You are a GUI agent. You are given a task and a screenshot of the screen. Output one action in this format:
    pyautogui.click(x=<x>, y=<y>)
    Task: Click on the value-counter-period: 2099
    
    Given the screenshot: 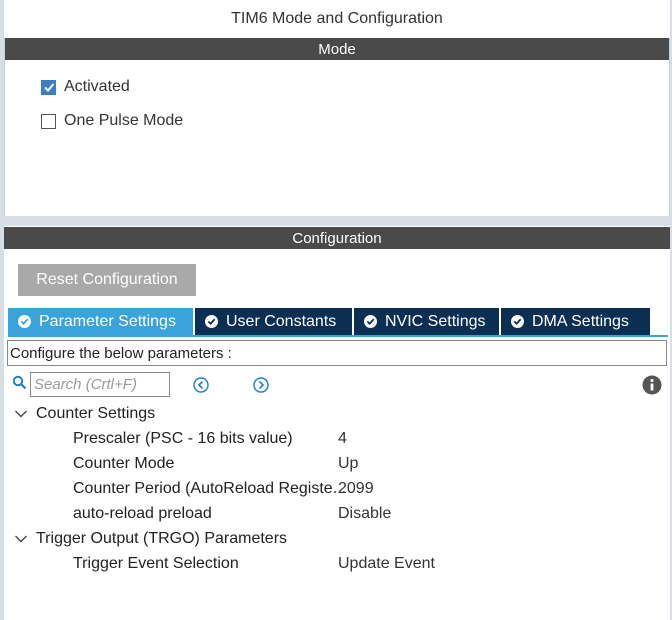 What is the action you would take?
    pyautogui.click(x=356, y=489)
    